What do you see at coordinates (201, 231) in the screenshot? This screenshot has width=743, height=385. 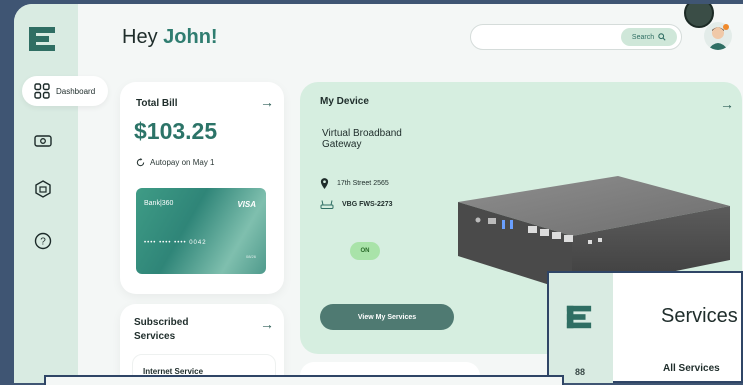 I see `credit-card: Bank|360 VISA •••• •••• •••• 0042 08/26` at bounding box center [201, 231].